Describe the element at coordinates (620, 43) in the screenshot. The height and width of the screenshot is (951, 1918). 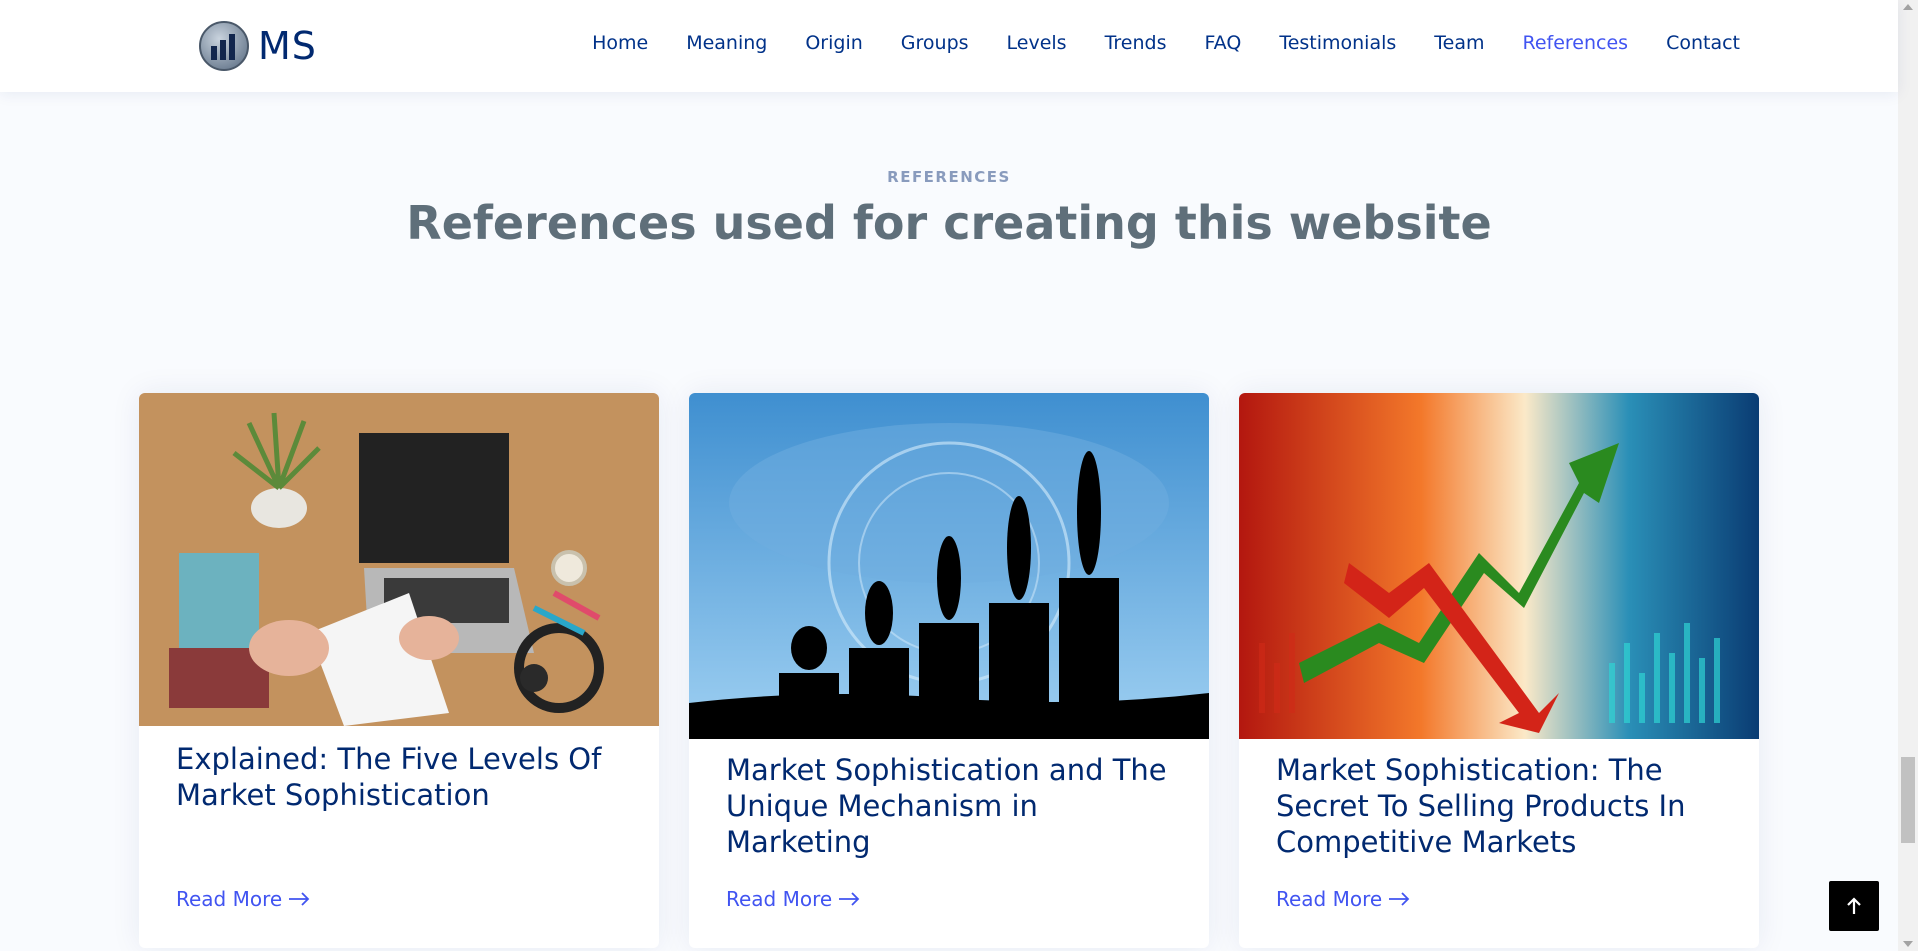
I see `nav-home: Home` at that location.